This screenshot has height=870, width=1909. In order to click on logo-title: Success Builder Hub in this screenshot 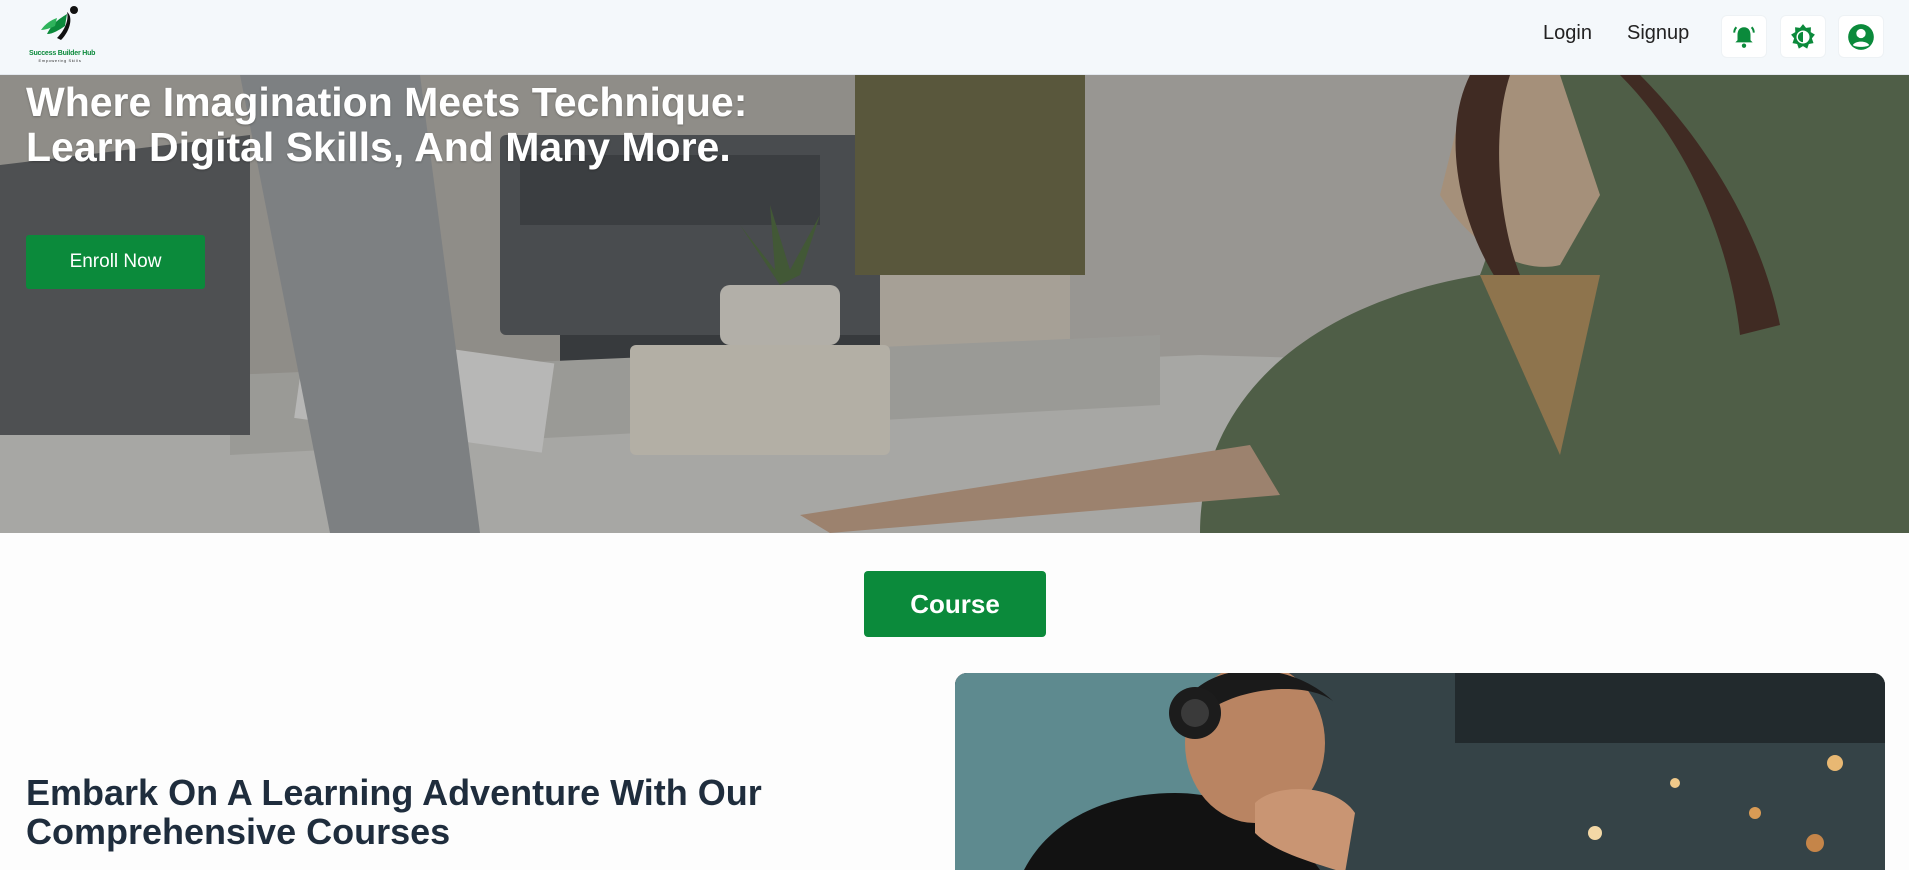, I will do `click(62, 53)`.